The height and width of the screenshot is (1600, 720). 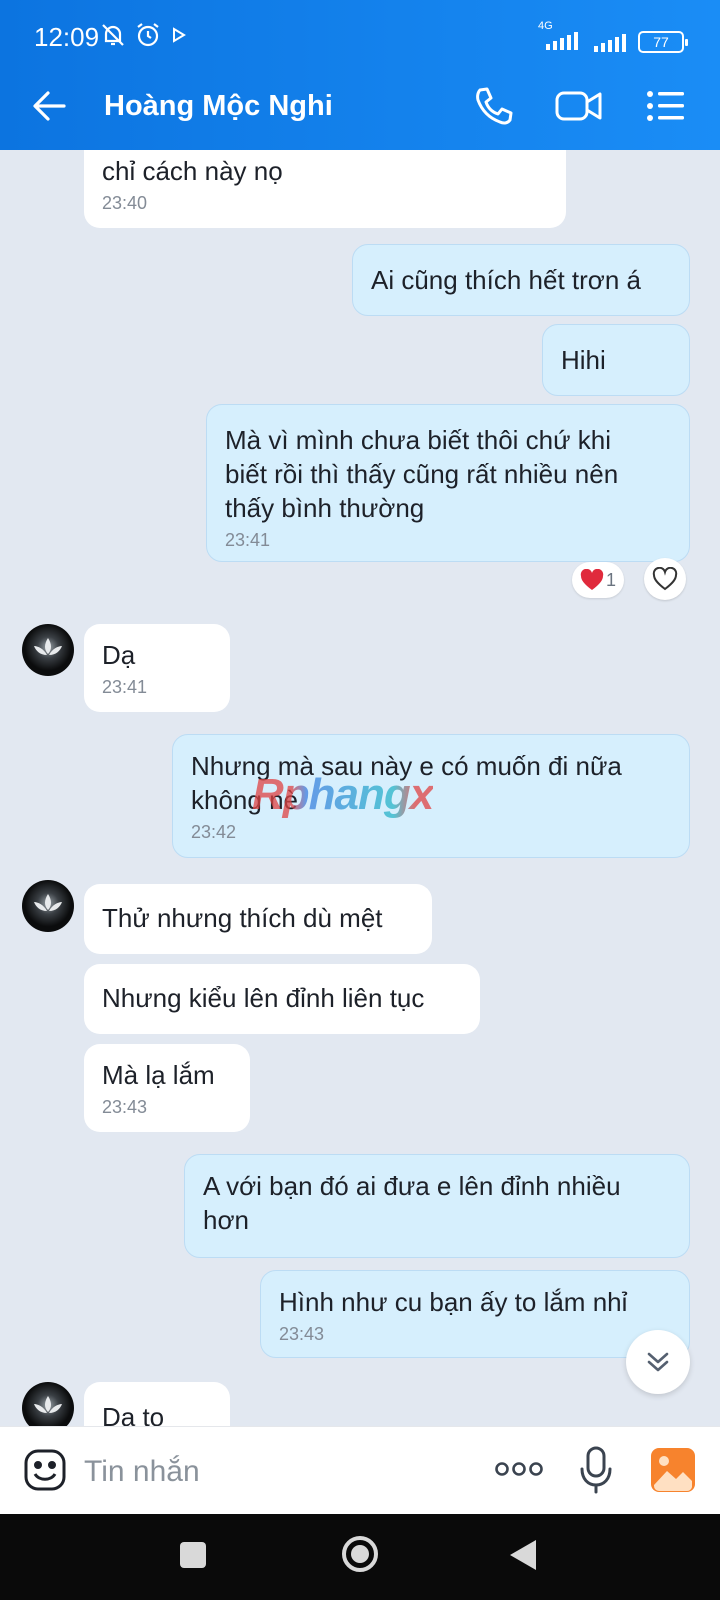 I want to click on message-input: Tin nhắn, so click(x=142, y=1472).